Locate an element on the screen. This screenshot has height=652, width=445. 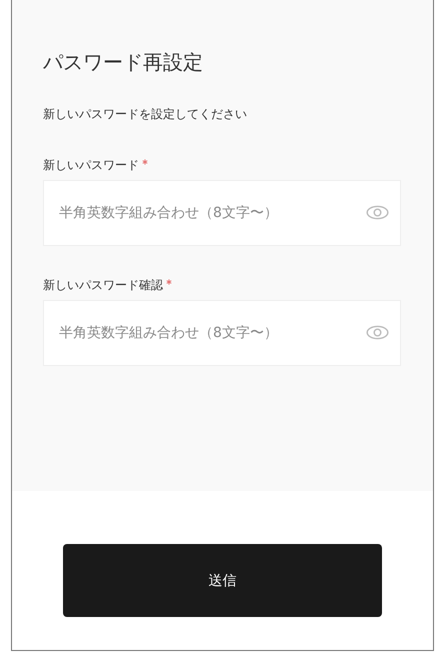
field-label: 新しいパスワード is located at coordinates (91, 165).